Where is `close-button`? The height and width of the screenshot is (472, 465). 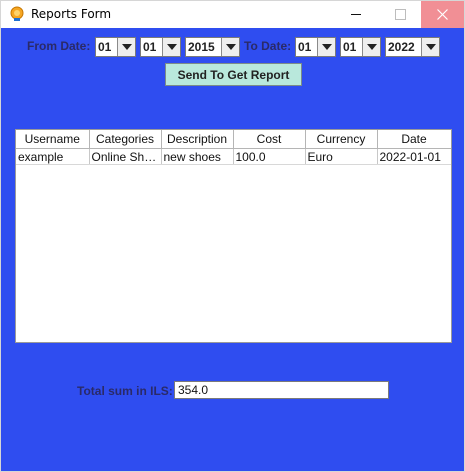 close-button is located at coordinates (442, 14).